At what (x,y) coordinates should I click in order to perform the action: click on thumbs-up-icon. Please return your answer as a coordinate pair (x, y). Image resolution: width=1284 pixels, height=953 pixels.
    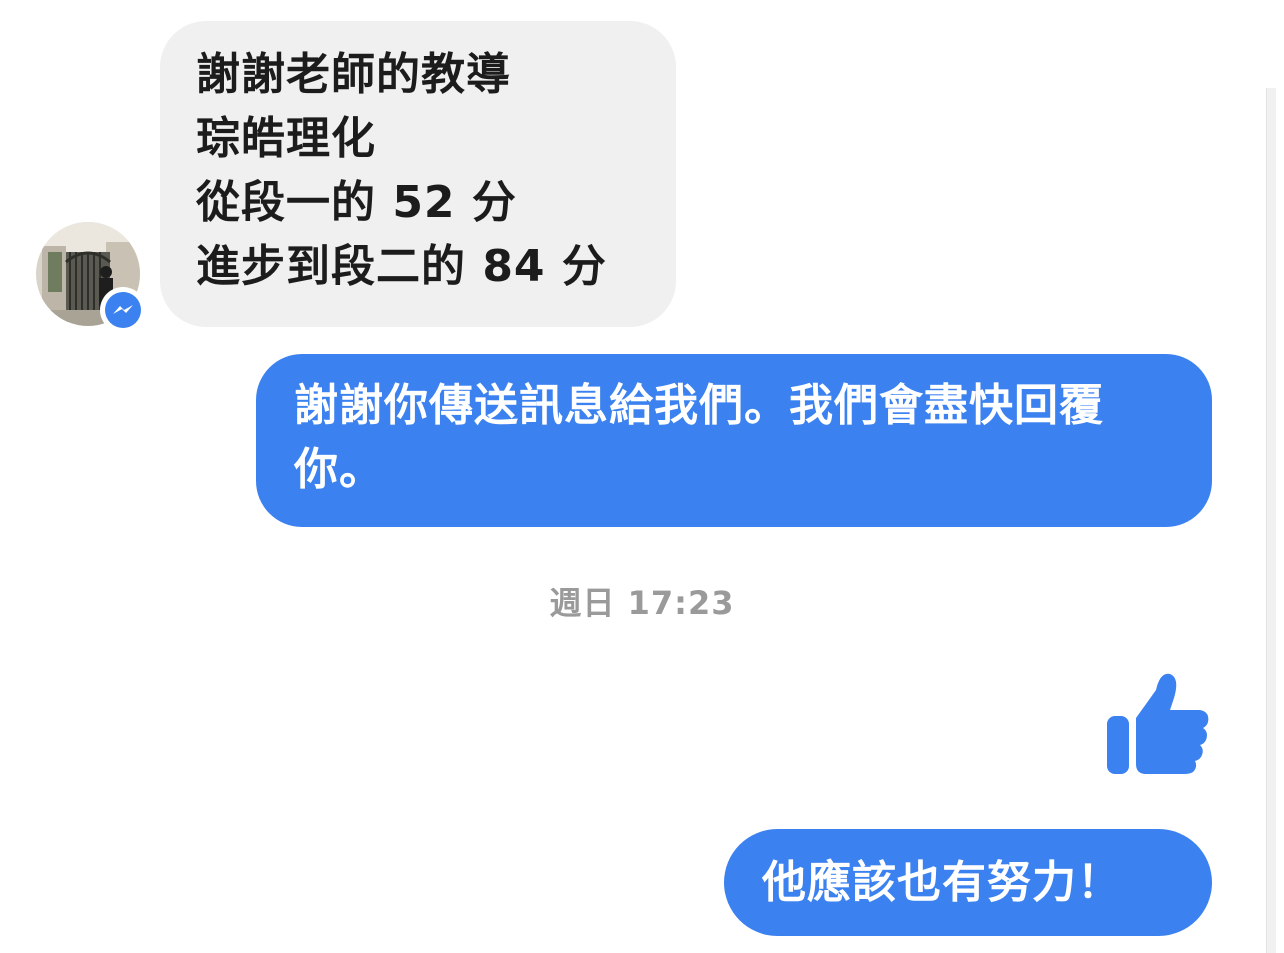
    Looking at the image, I should click on (1158, 723).